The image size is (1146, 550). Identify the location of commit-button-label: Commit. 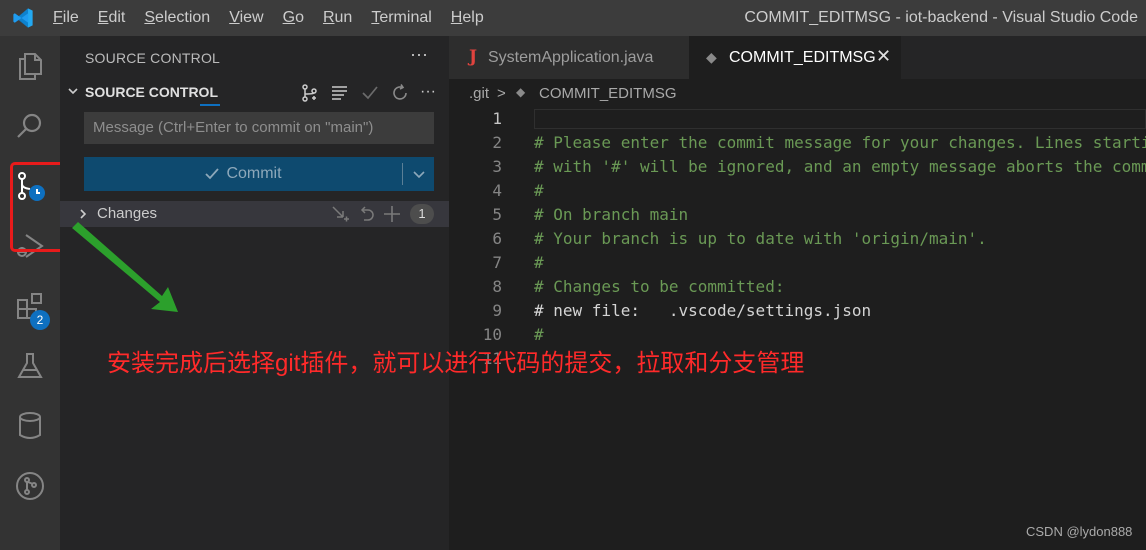
(254, 173).